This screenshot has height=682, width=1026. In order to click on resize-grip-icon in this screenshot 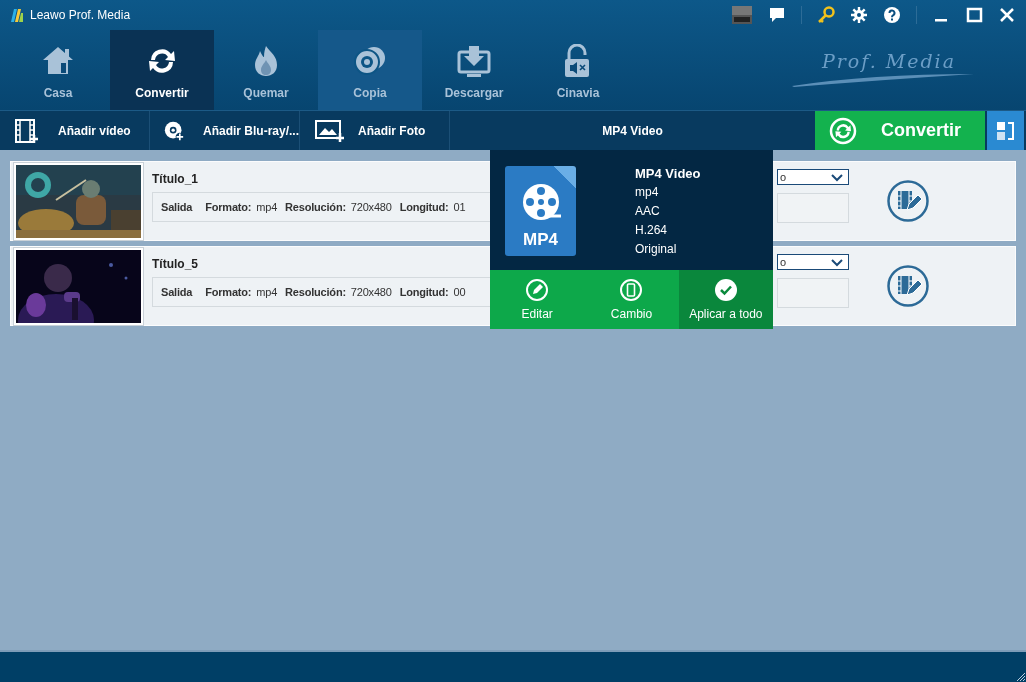, I will do `click(1021, 677)`.